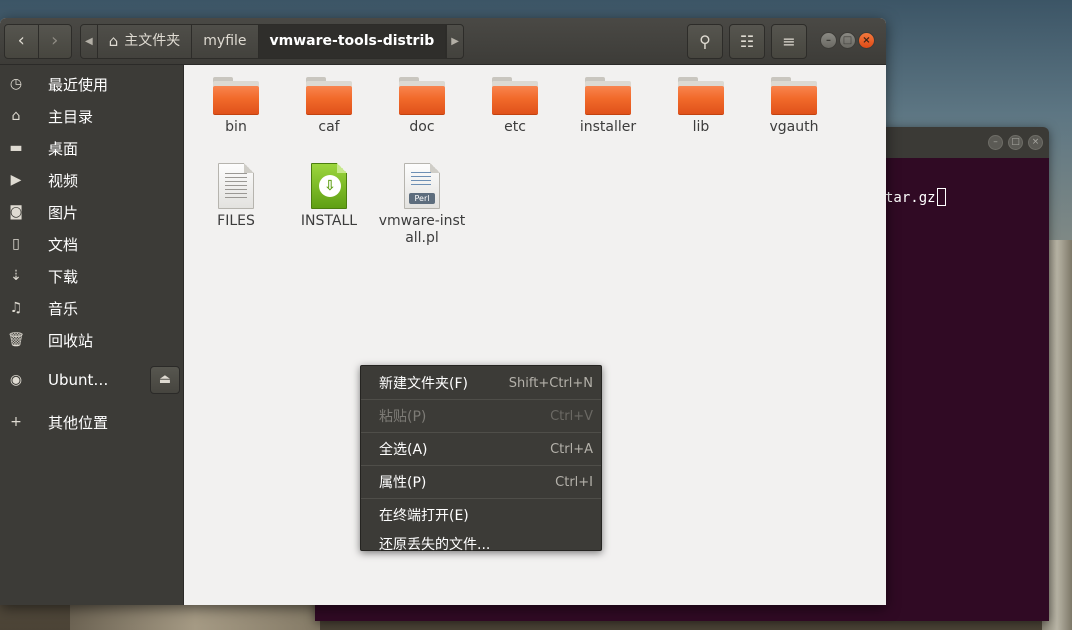 This screenshot has width=1072, height=630. I want to click on terminal-line-text: tar.gz, so click(910, 198).